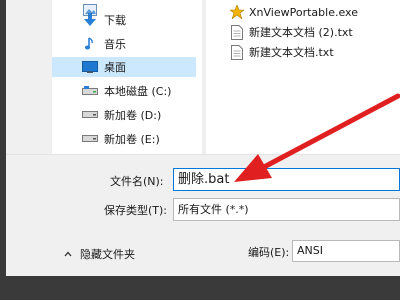 This screenshot has height=300, width=400. I want to click on file-name: 新建文本文档.txt, so click(291, 52).